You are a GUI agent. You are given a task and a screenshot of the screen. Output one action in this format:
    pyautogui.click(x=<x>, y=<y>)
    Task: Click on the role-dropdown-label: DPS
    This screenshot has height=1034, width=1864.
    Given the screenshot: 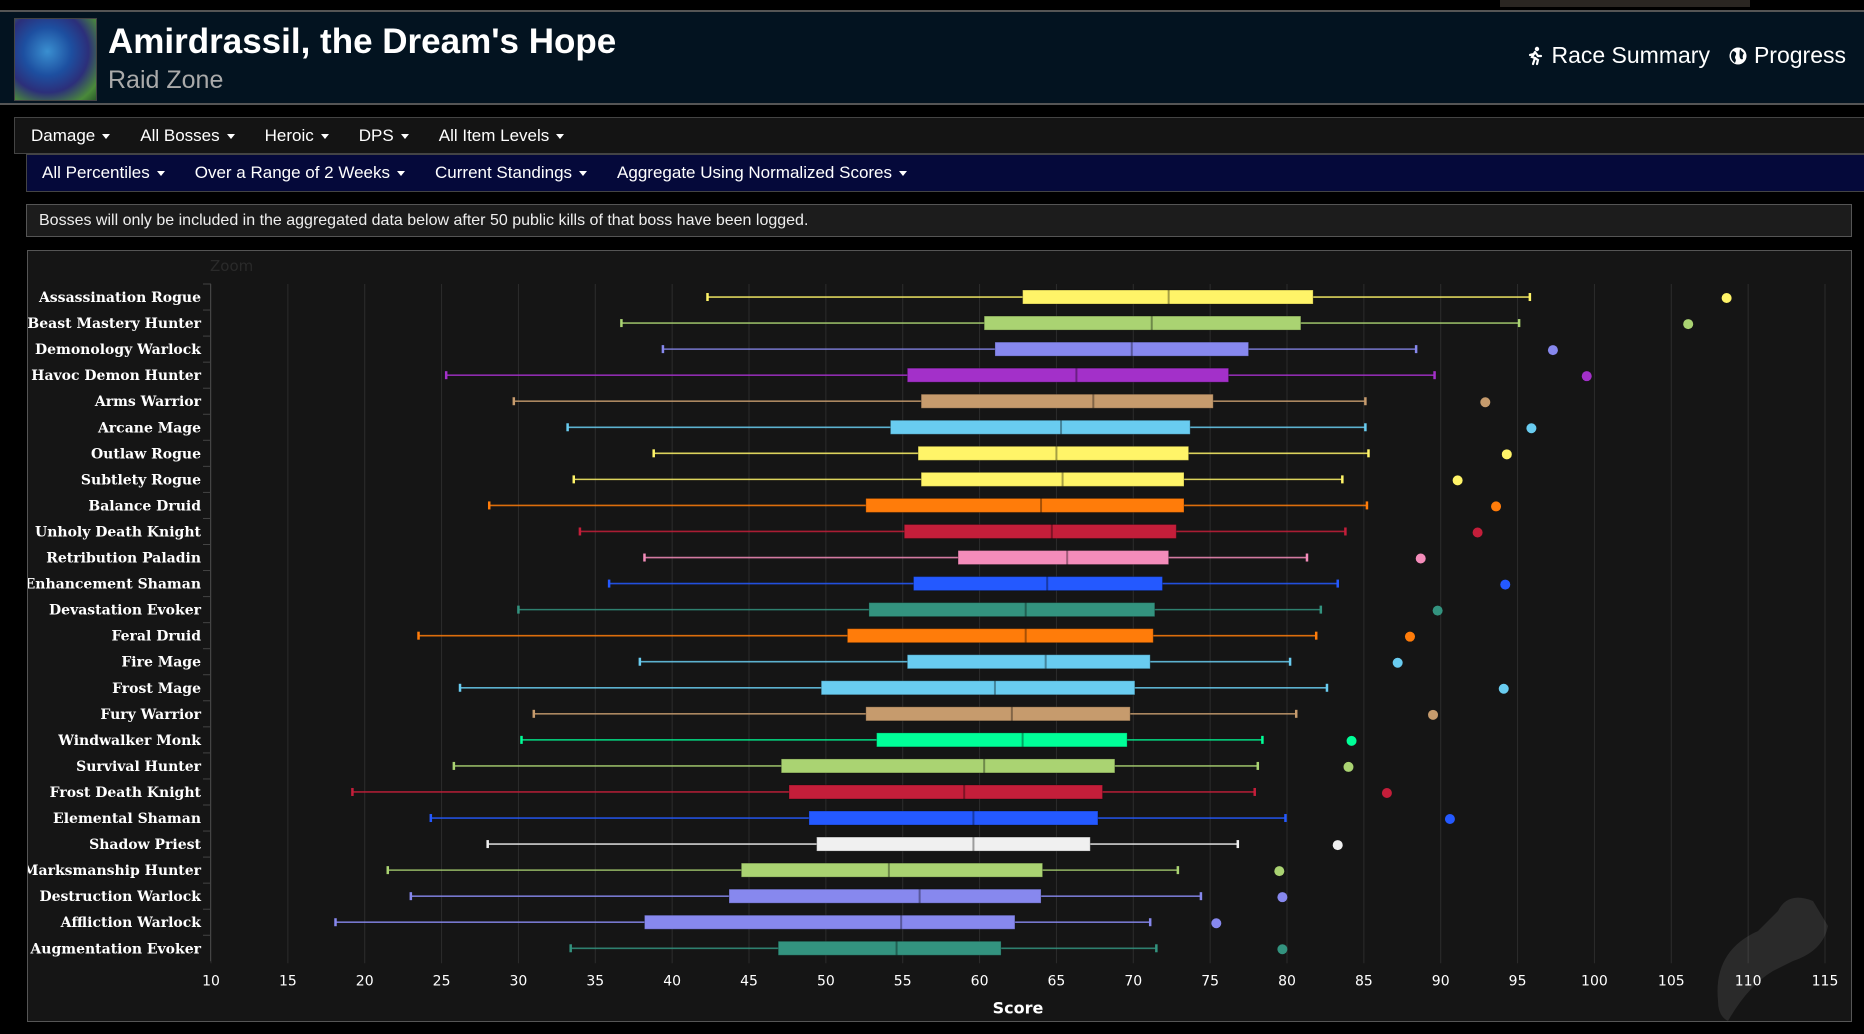 What is the action you would take?
    pyautogui.click(x=376, y=135)
    